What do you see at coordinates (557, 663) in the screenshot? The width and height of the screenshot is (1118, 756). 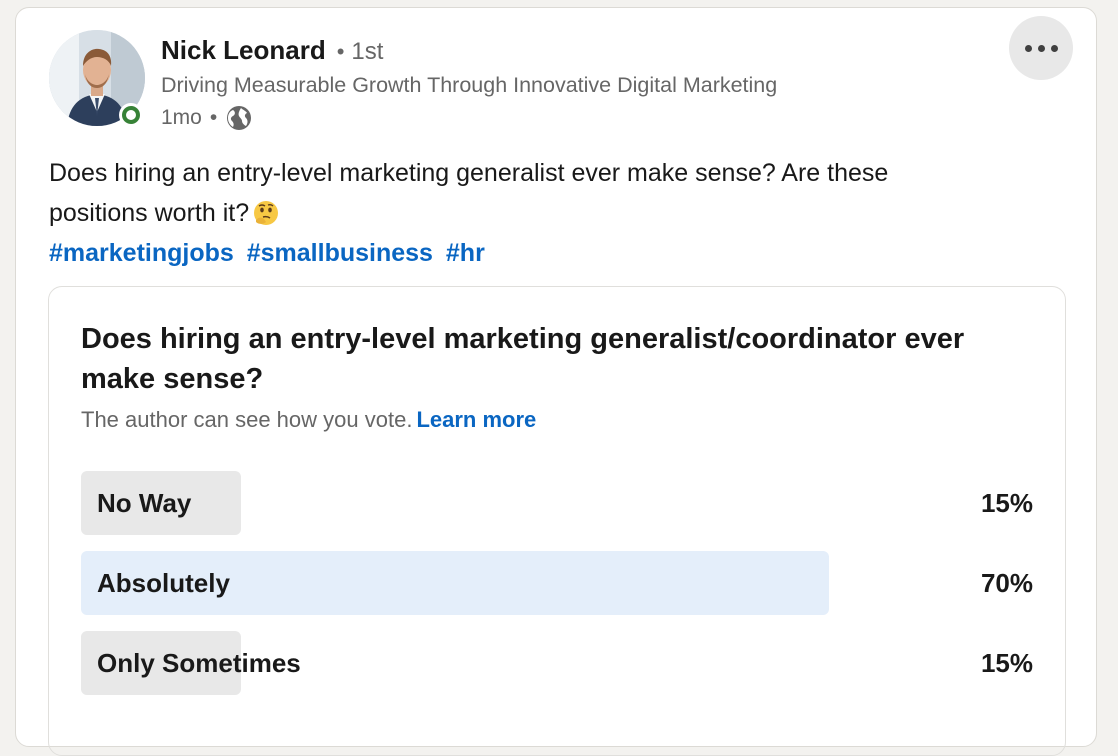 I see `poll-option: Only Sometimes 15%` at bounding box center [557, 663].